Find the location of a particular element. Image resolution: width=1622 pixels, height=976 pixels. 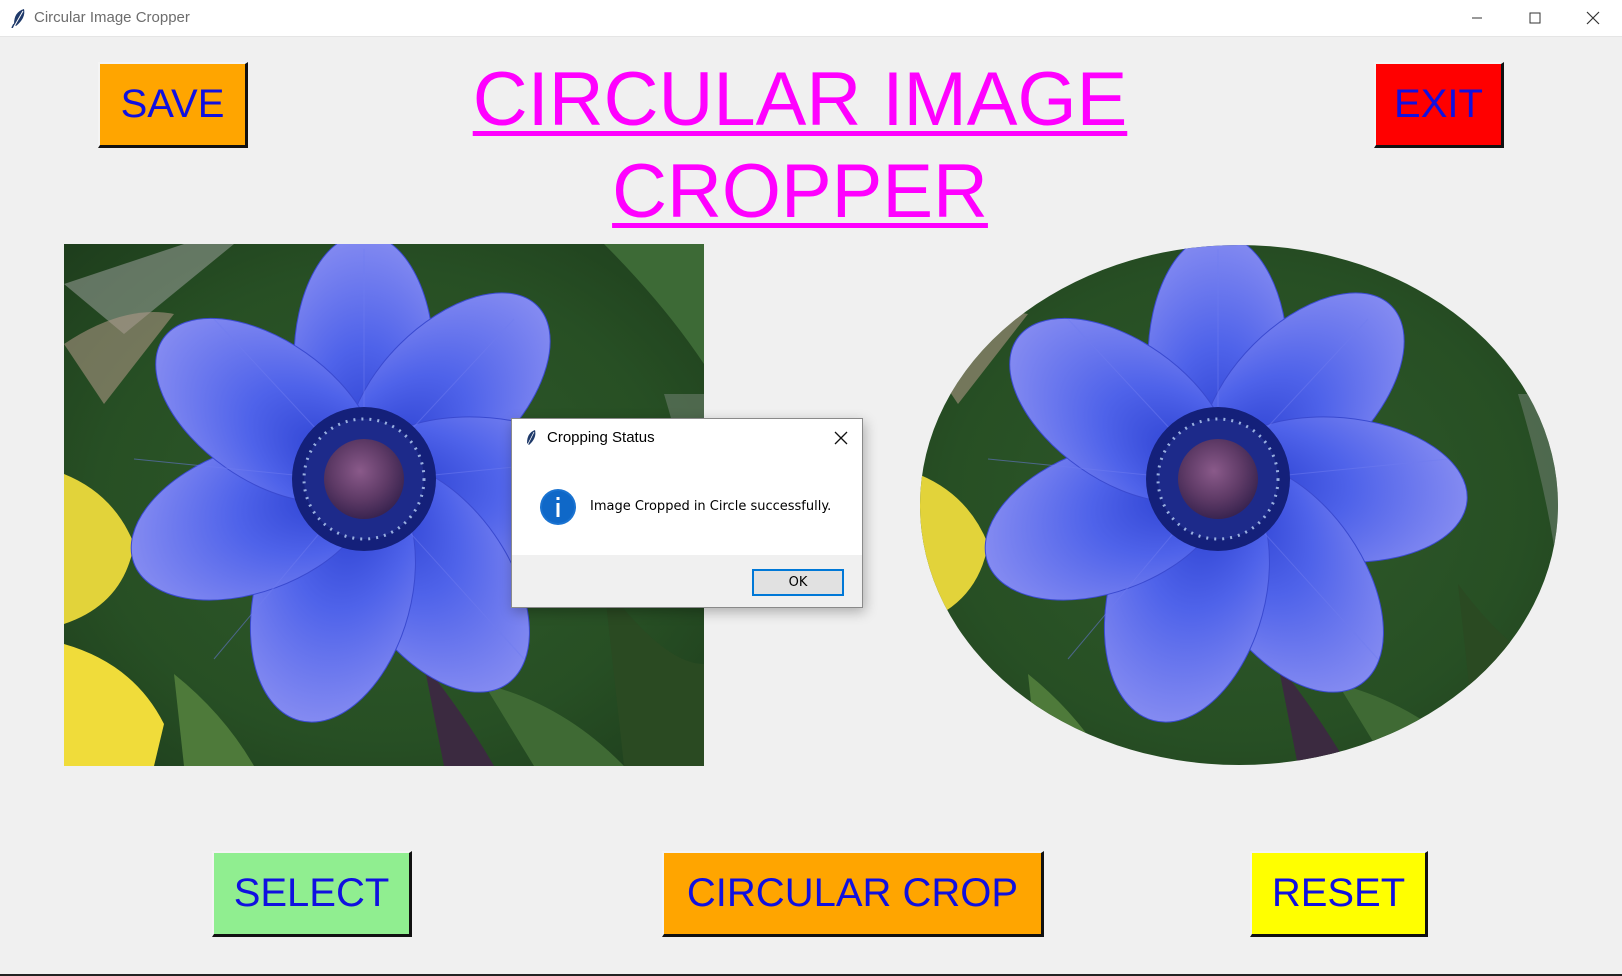

minimize-button is located at coordinates (1477, 18).